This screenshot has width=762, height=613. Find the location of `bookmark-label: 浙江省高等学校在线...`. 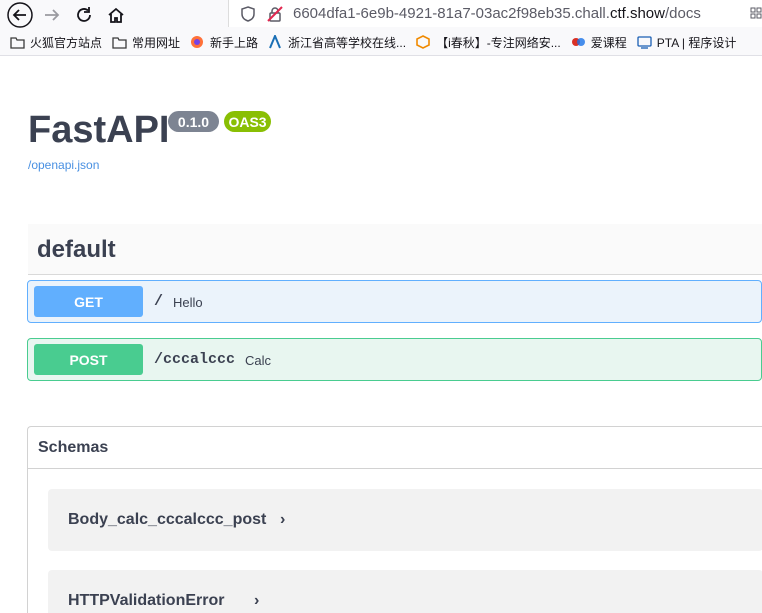

bookmark-label: 浙江省高等学校在线... is located at coordinates (347, 42).